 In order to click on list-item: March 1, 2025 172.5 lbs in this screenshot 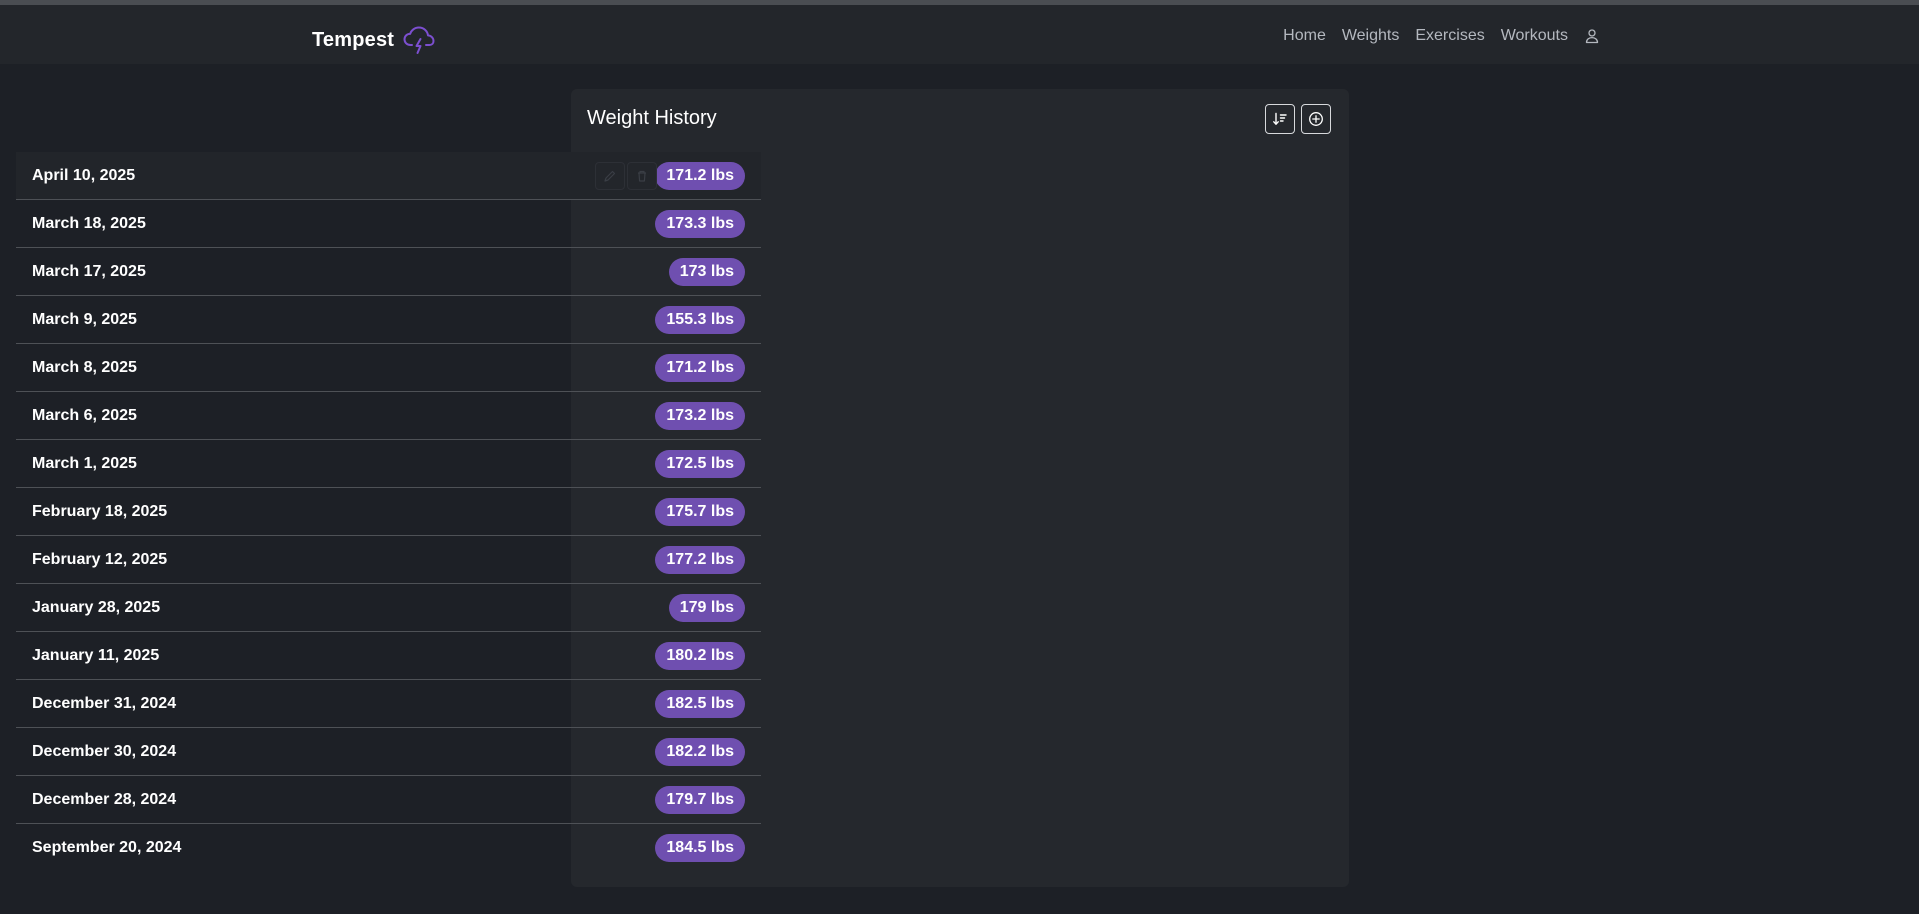, I will do `click(388, 464)`.